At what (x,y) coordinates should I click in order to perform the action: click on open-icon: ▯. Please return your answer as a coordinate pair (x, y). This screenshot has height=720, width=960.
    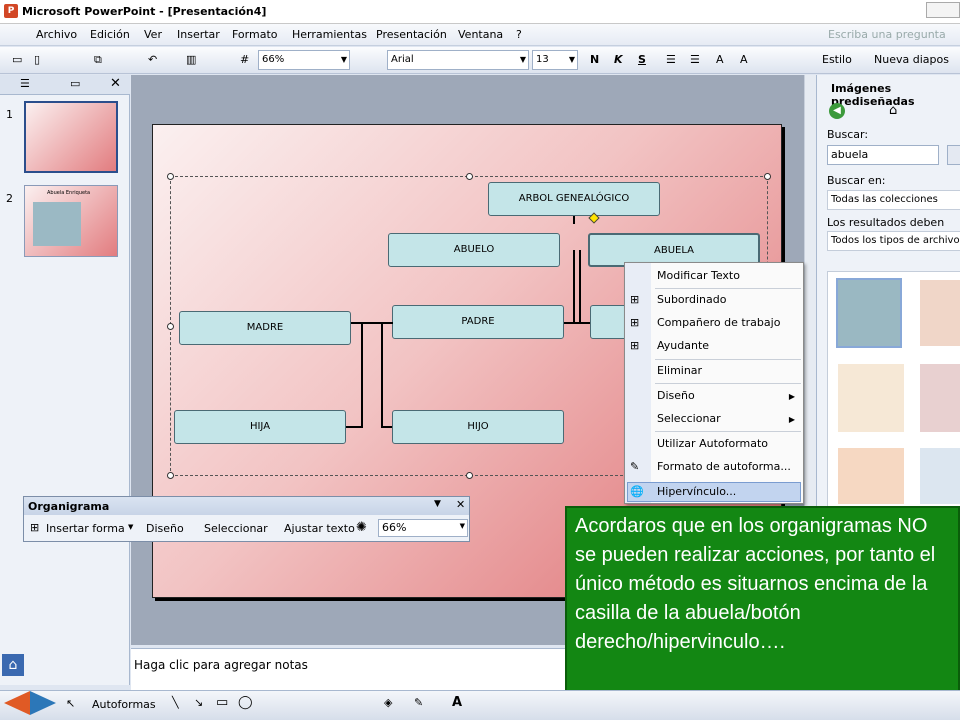
    Looking at the image, I should click on (37, 60).